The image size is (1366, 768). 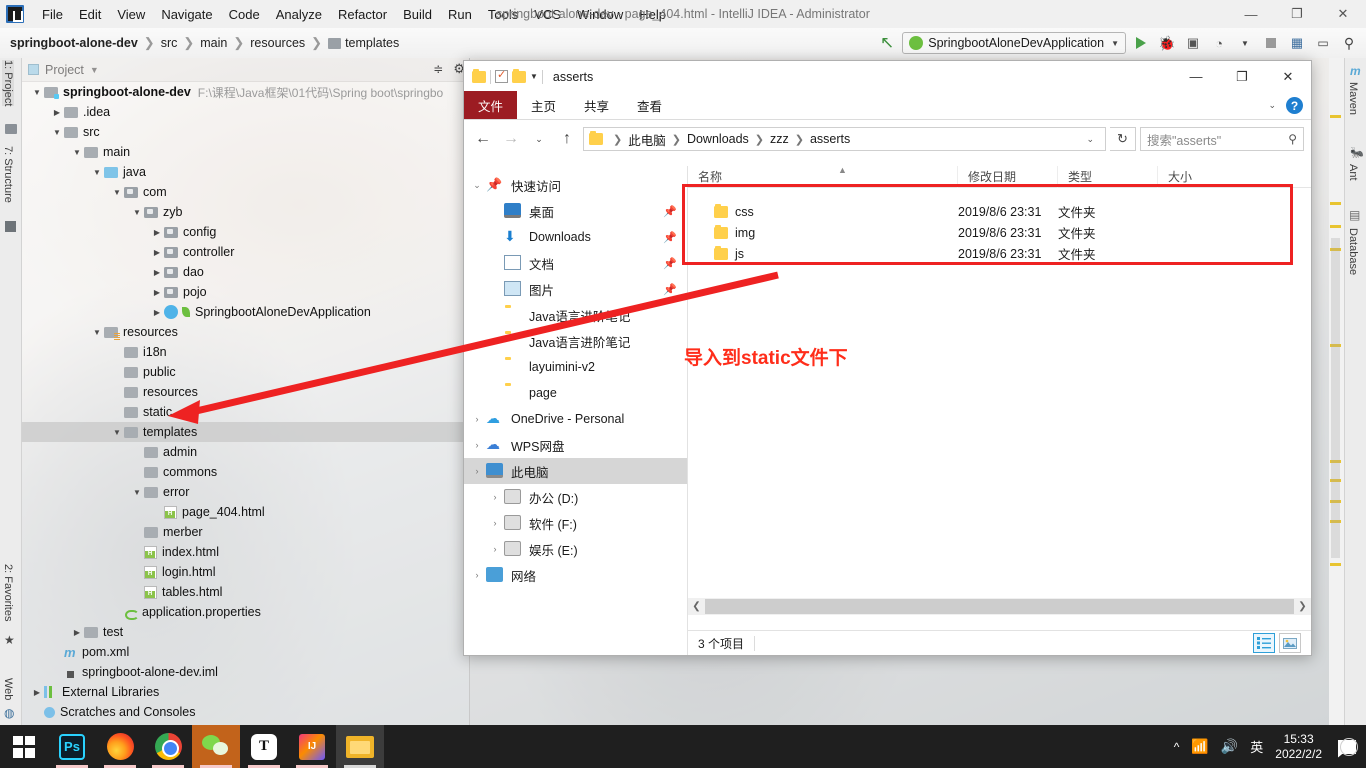 I want to click on menu-item-vcs: VCS, so click(x=547, y=14).